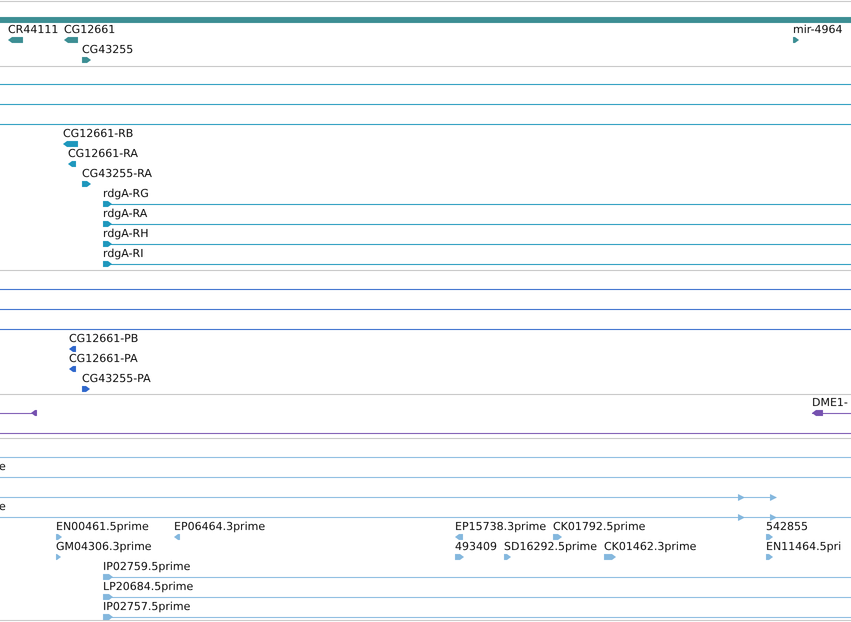 The width and height of the screenshot is (851, 622). Describe the element at coordinates (108, 49) in the screenshot. I see `feature-label: CG43255` at that location.